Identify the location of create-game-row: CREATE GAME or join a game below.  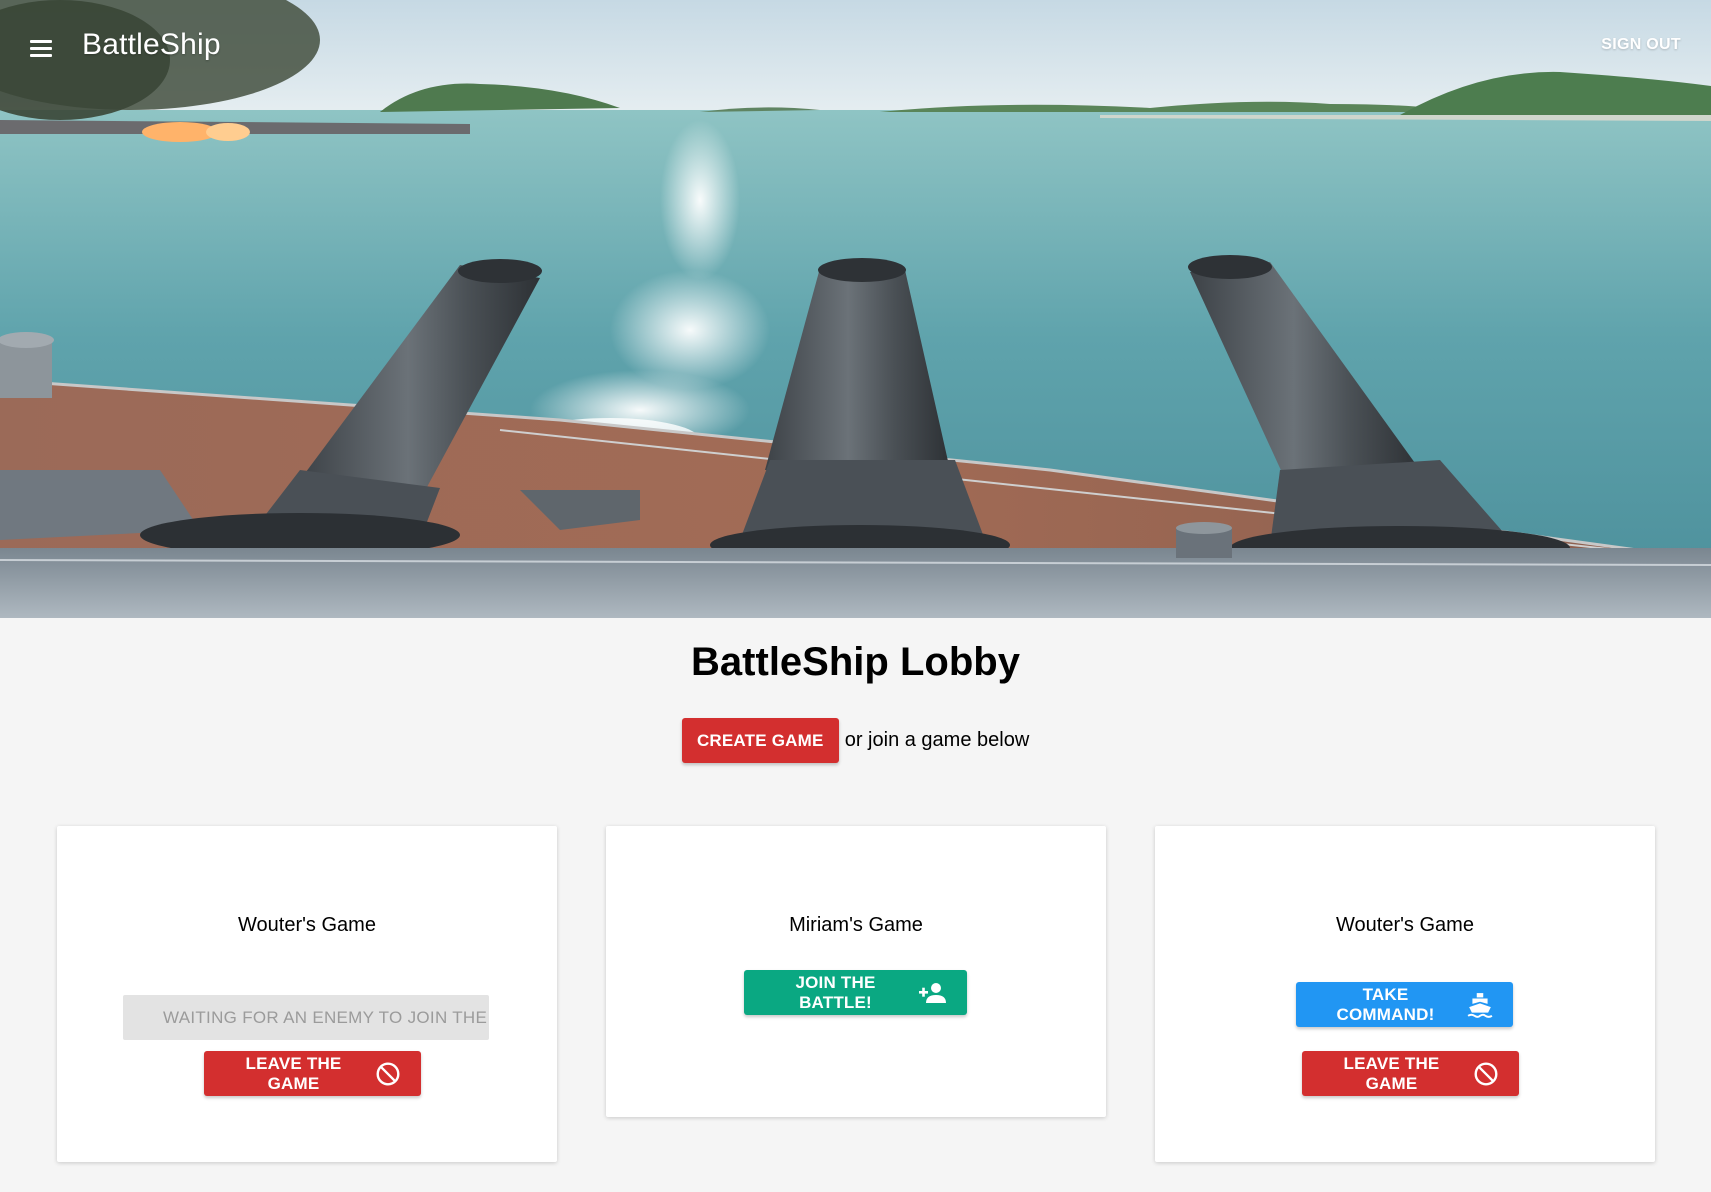
(855, 740).